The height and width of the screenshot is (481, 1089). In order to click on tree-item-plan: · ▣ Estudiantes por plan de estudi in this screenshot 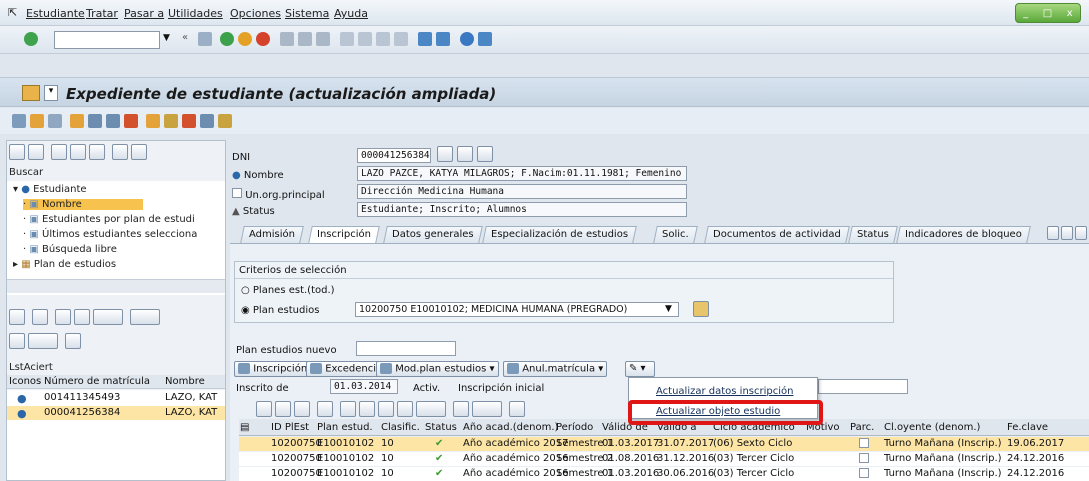, I will do `click(109, 219)`.